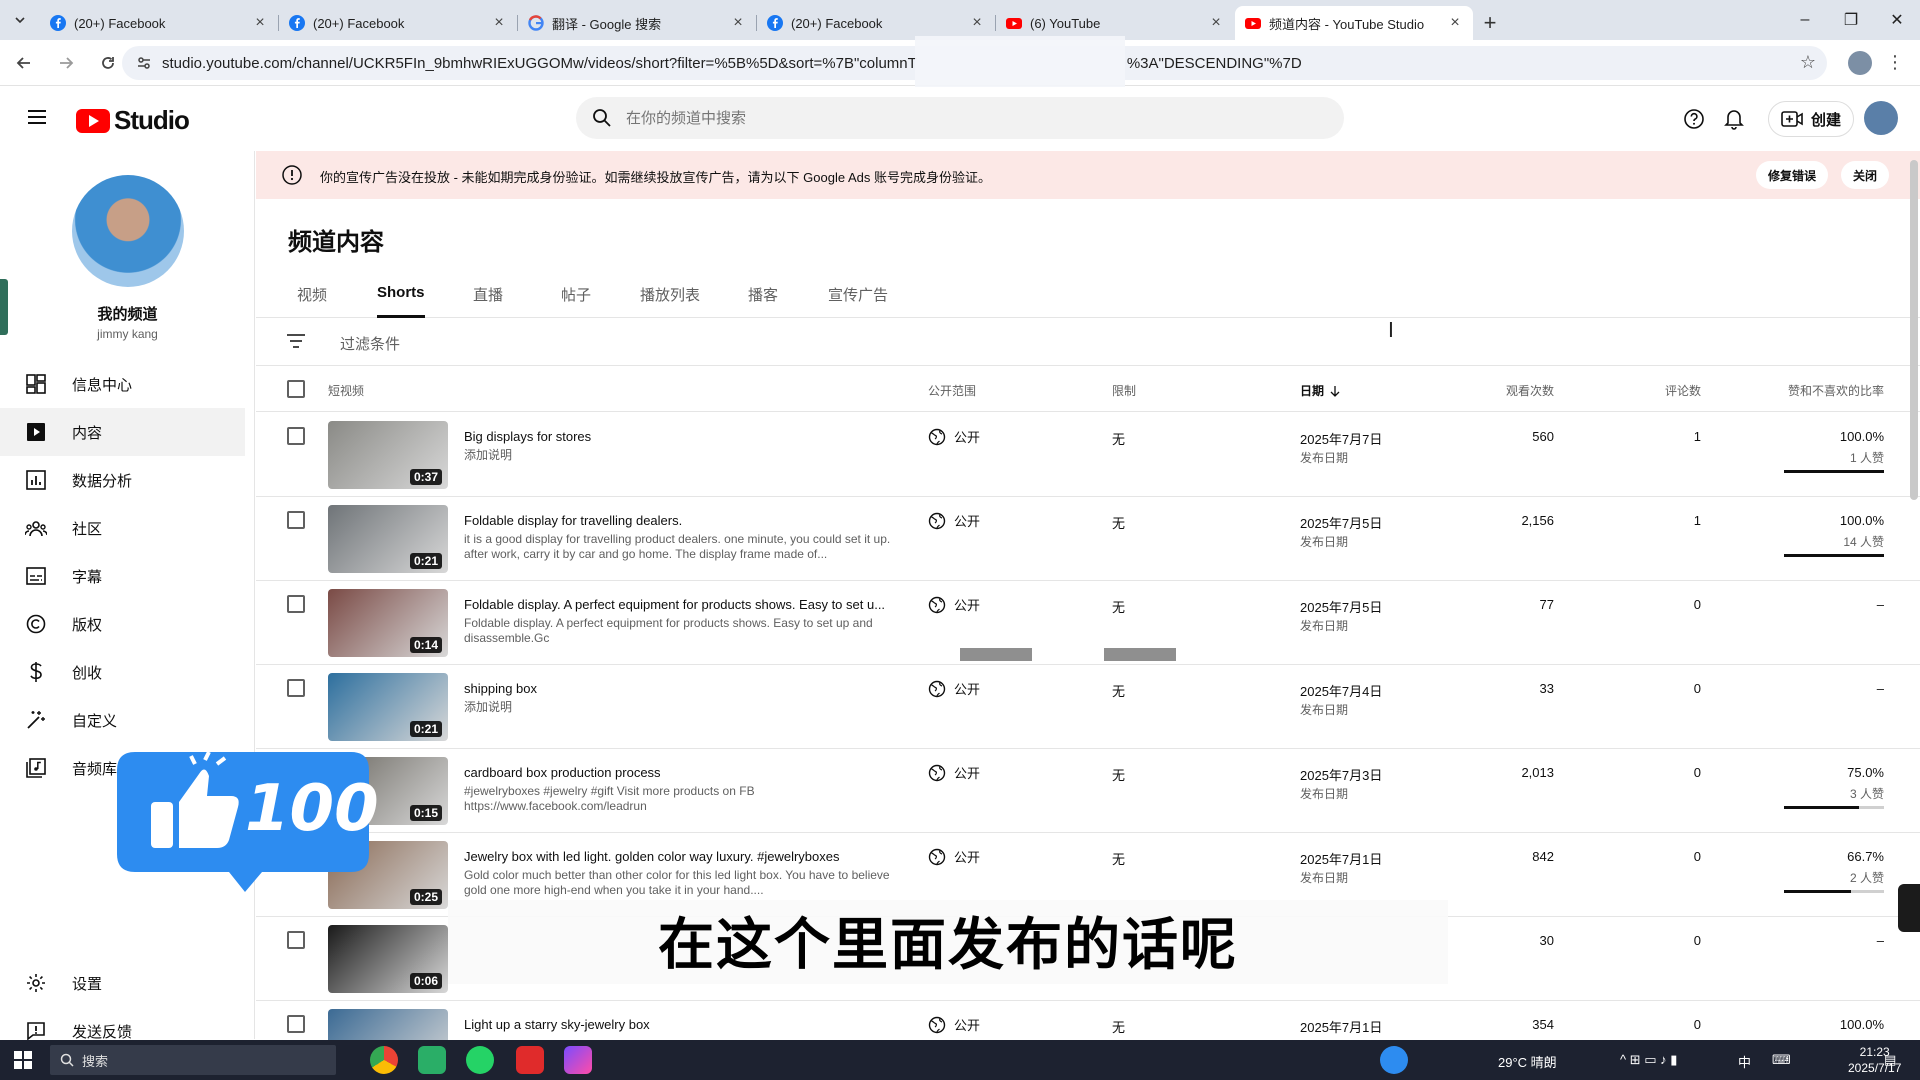 The width and height of the screenshot is (1920, 1080). What do you see at coordinates (1836, 390) in the screenshot?
I see `column-like-ratio: 赞和不喜欢的比率` at bounding box center [1836, 390].